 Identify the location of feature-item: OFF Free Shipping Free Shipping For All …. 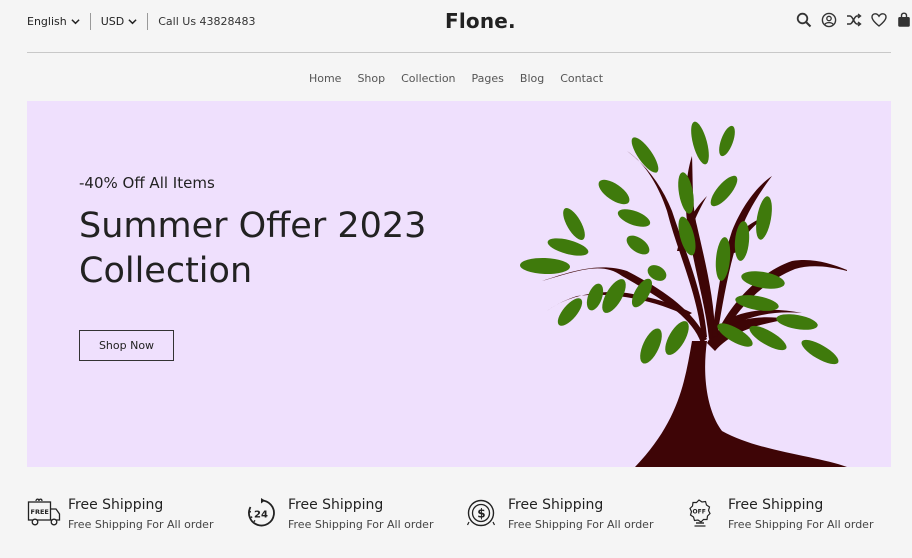
(787, 514).